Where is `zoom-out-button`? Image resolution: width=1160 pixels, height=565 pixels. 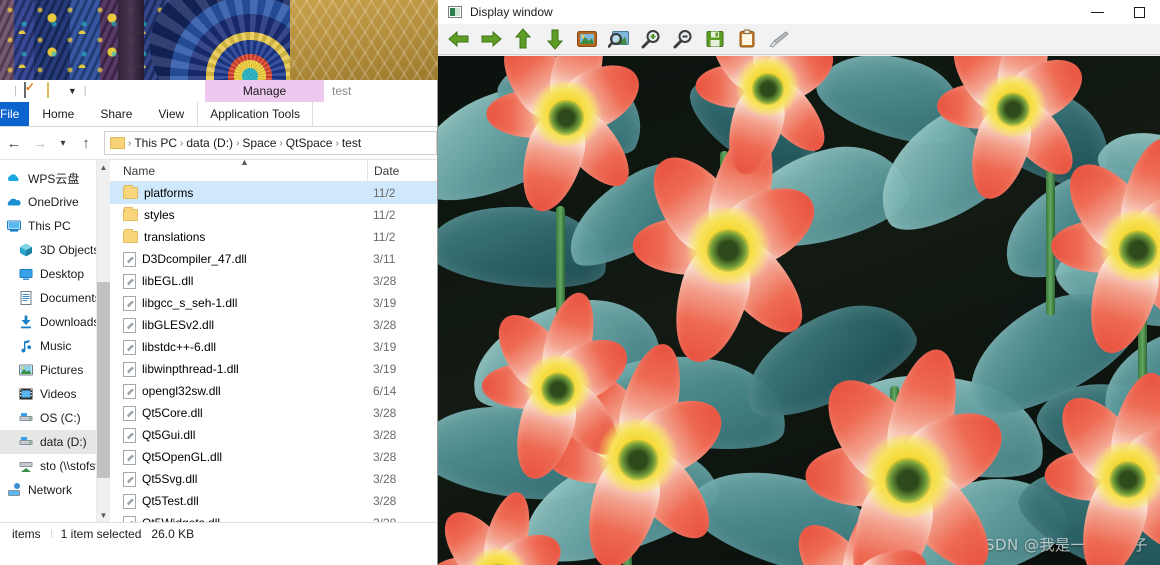
zoom-out-button is located at coordinates (683, 39).